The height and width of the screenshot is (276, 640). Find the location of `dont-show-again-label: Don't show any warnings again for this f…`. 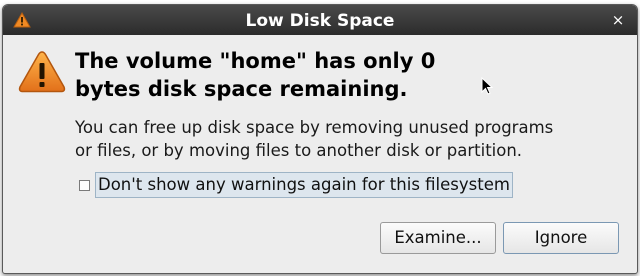

dont-show-again-label: Don't show any warnings again for this f… is located at coordinates (304, 185).